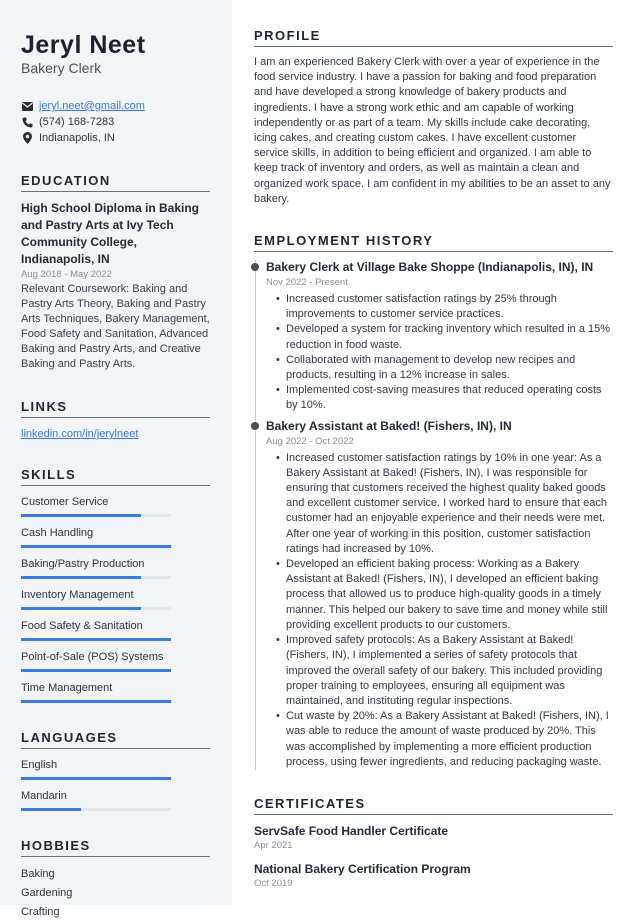 The width and height of the screenshot is (640, 922). I want to click on links-heading: LINKS, so click(115, 408).